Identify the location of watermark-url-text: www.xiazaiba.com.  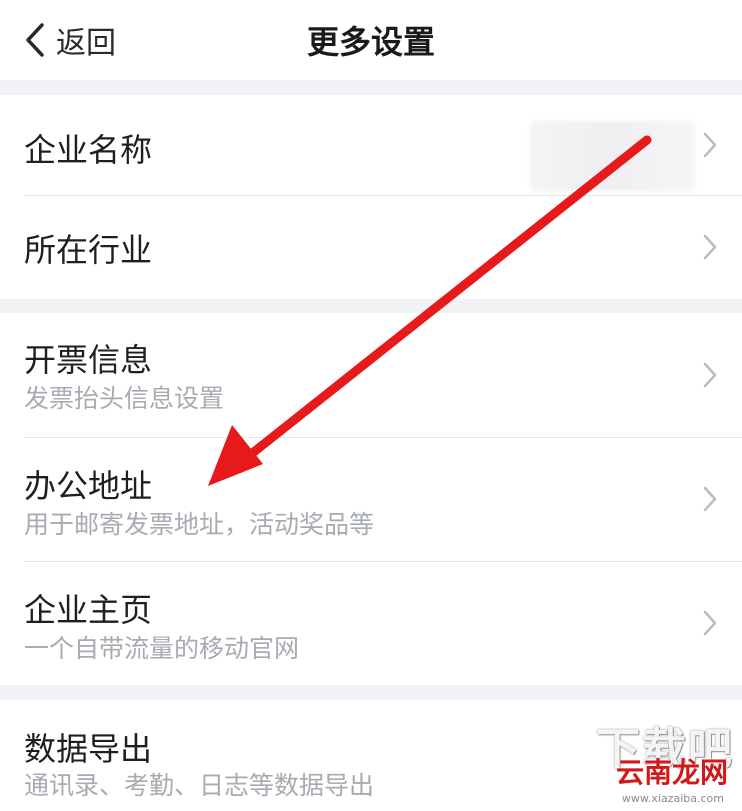
(672, 798).